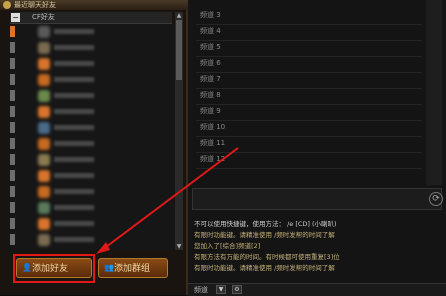  I want to click on pointer-arrow, so click(167, 200).